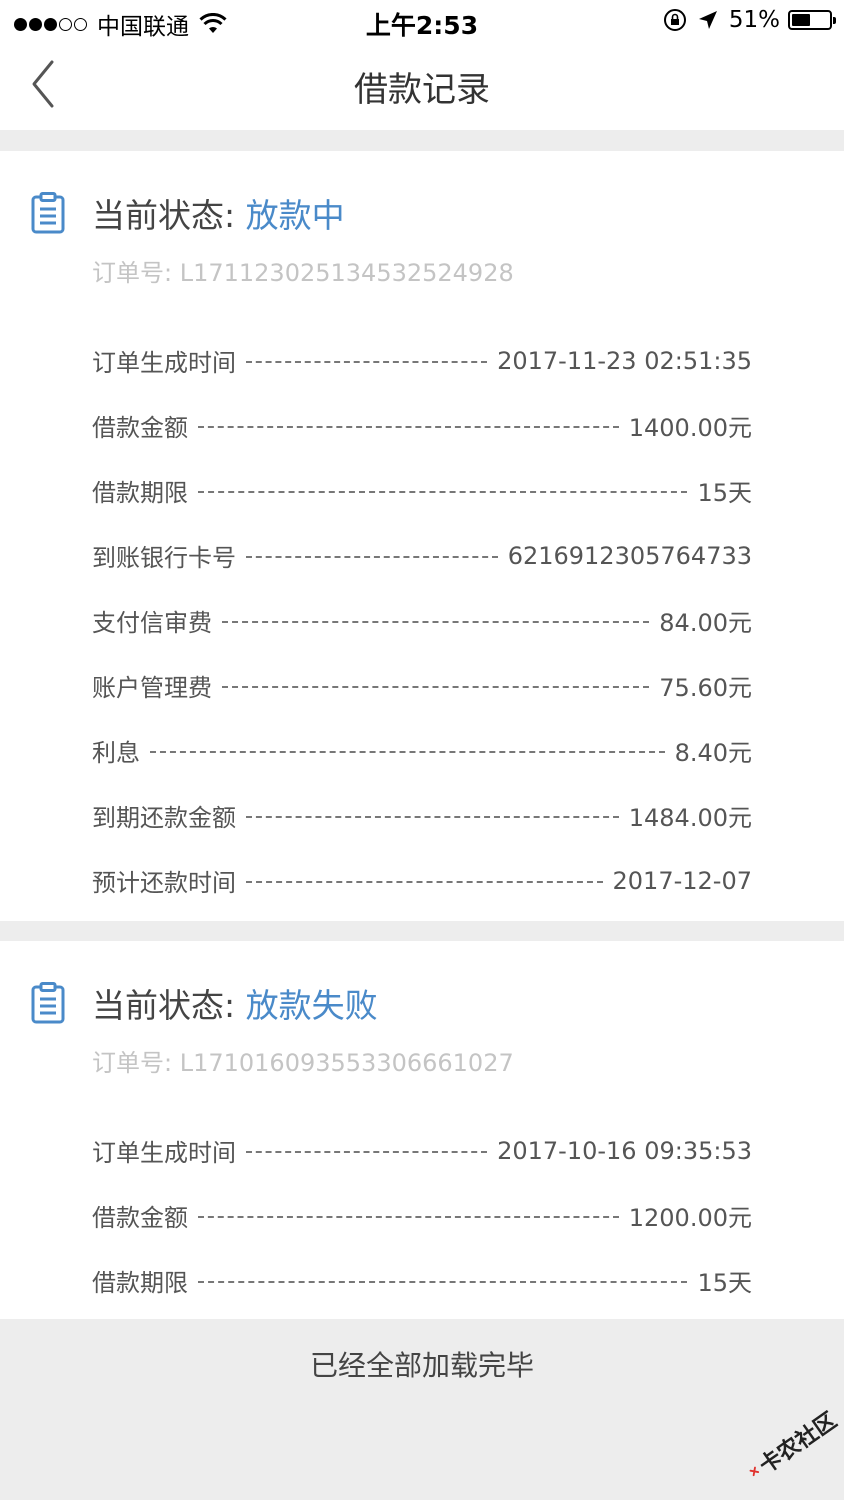 Image resolution: width=844 pixels, height=1500 pixels. Describe the element at coordinates (152, 688) in the screenshot. I see `detail-label: 账户管理费` at that location.